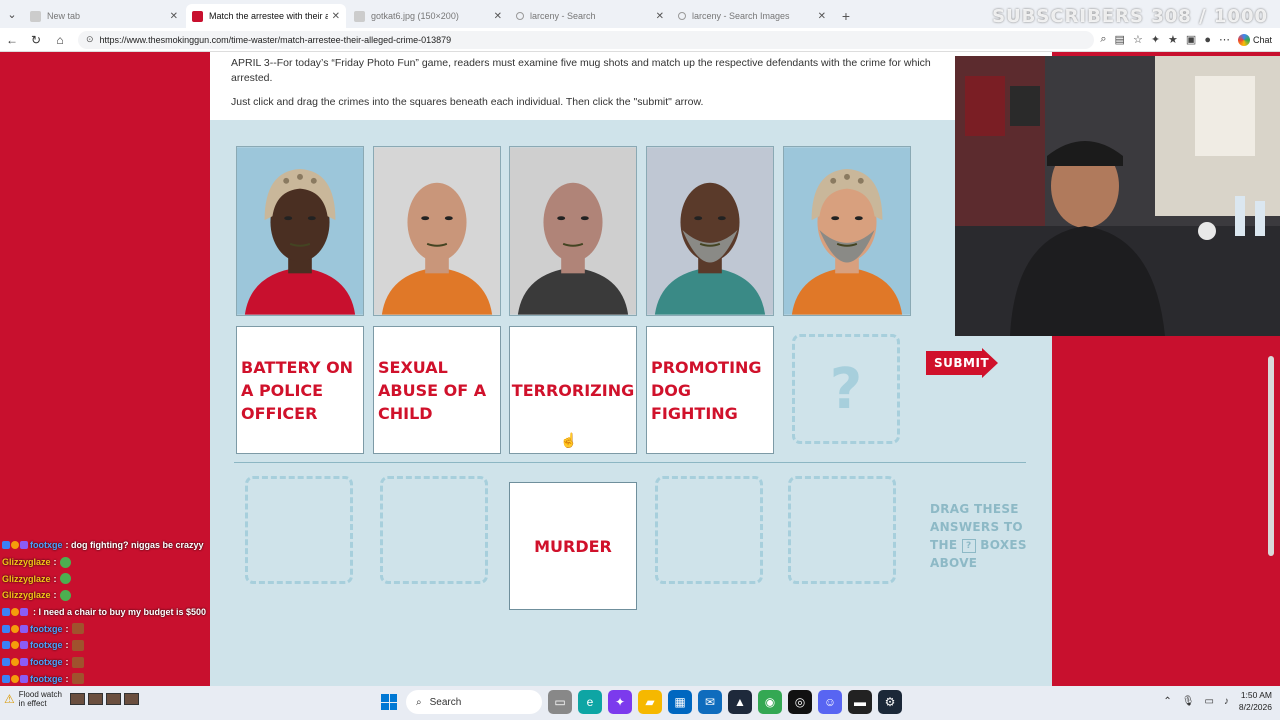  What do you see at coordinates (1191, 39) in the screenshot?
I see `collections-icon: ▣` at bounding box center [1191, 39].